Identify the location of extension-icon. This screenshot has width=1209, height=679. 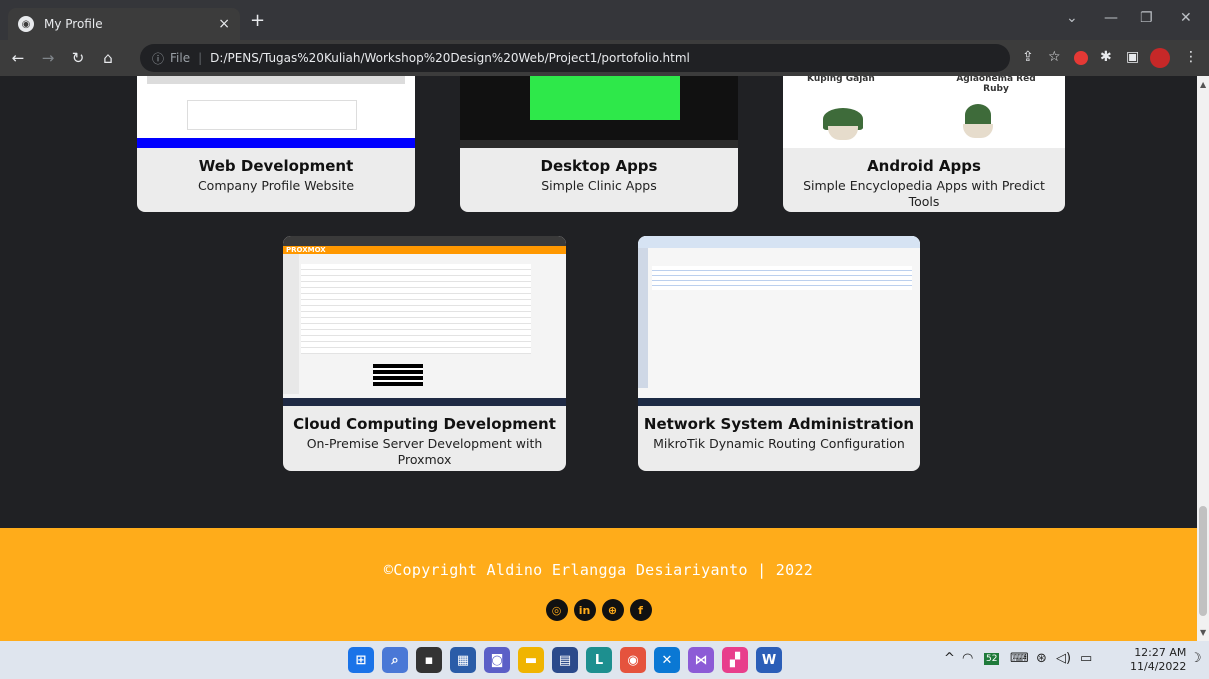
(1081, 58).